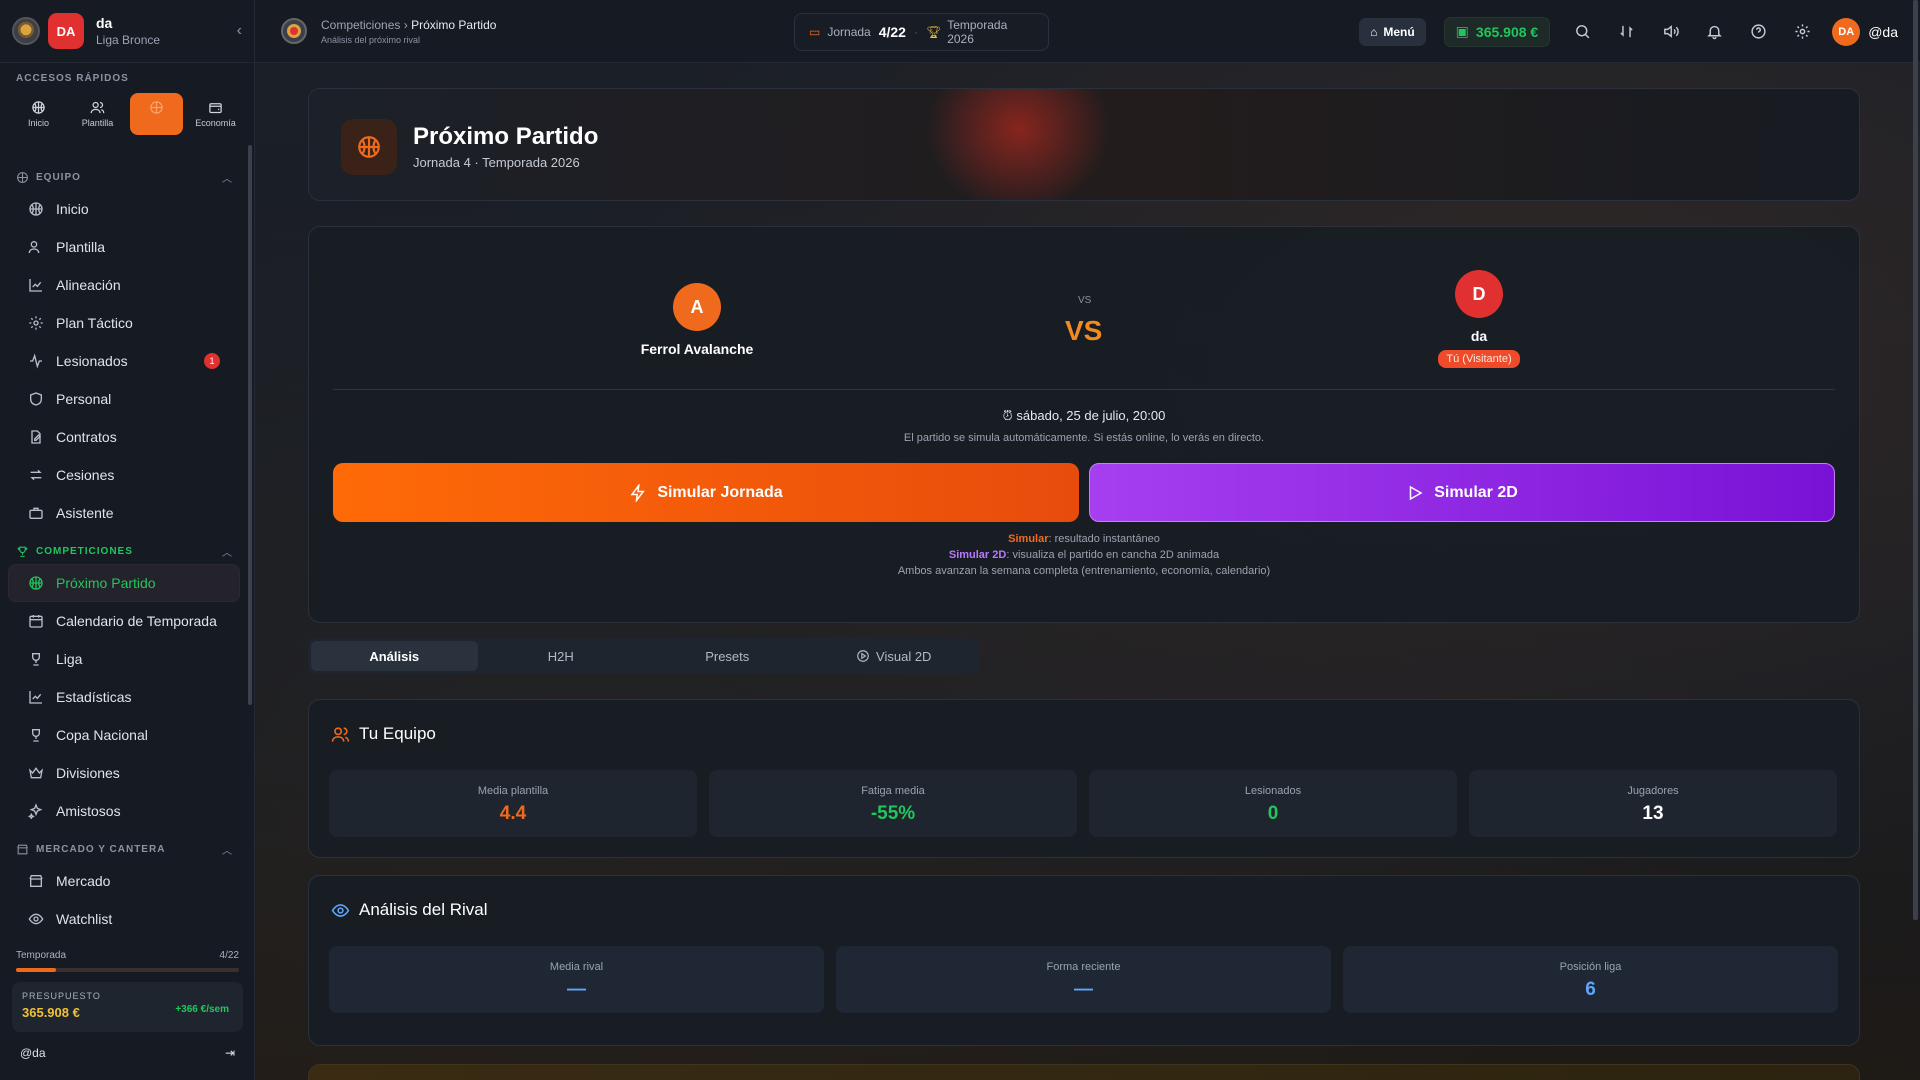 The width and height of the screenshot is (1920, 1080). Describe the element at coordinates (1416, 492) in the screenshot. I see `play-icon` at that location.